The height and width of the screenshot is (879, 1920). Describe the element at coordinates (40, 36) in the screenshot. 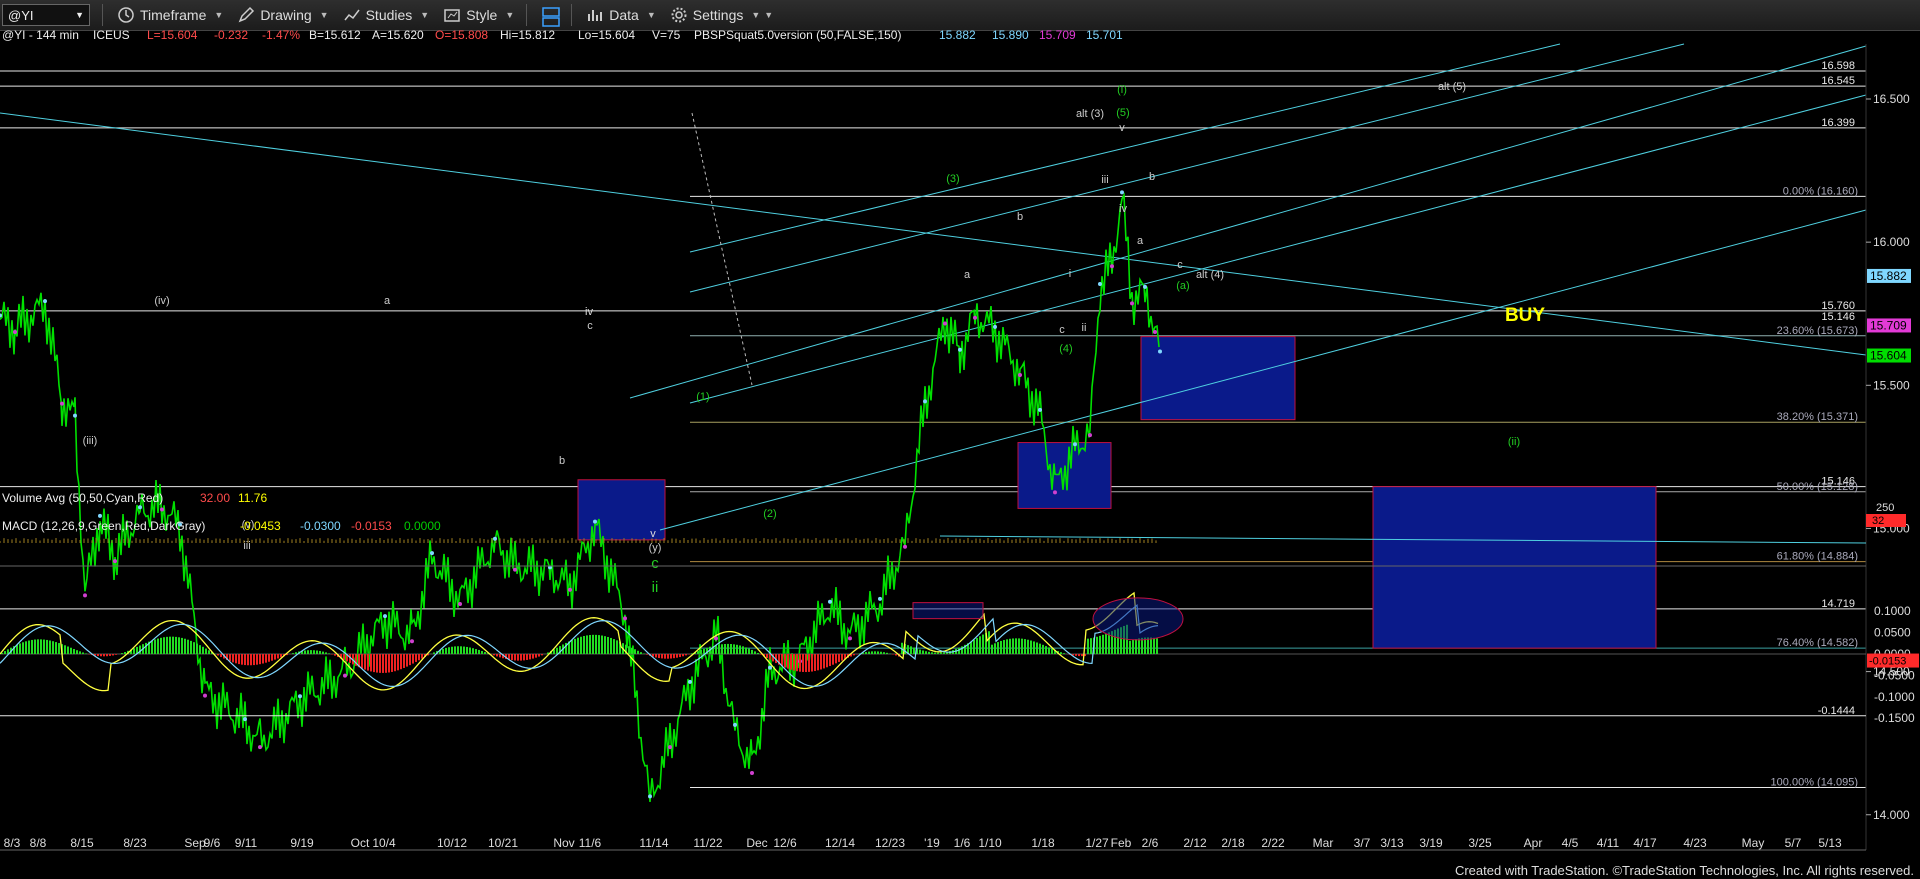

I see `symbol-title: @YI - 144 min` at that location.